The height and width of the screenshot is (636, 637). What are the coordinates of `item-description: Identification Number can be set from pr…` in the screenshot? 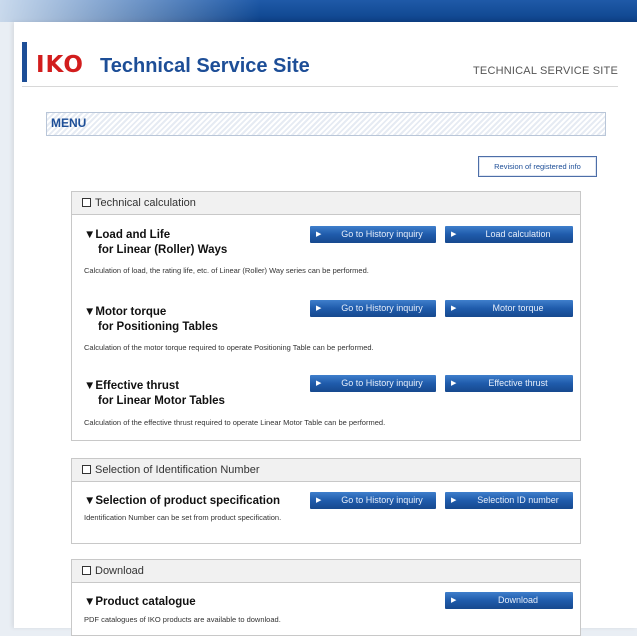 It's located at (183, 517).